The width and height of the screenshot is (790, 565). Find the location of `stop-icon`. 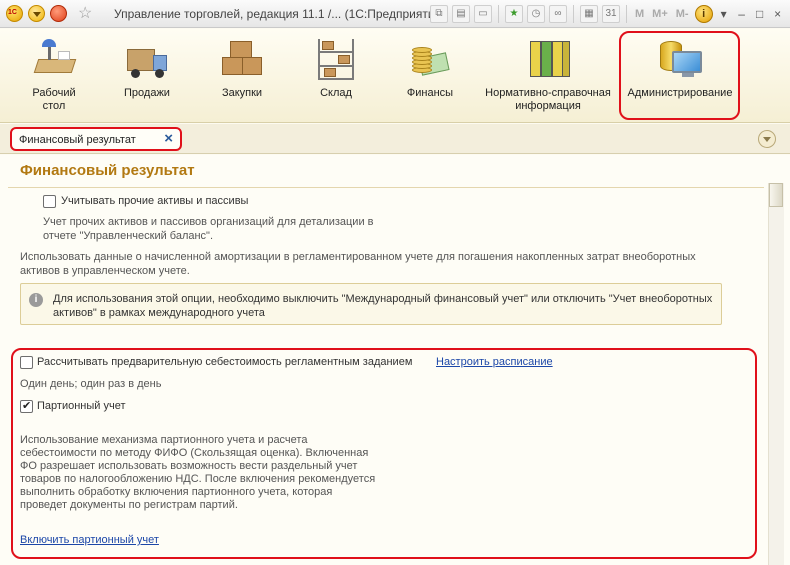

stop-icon is located at coordinates (58, 13).